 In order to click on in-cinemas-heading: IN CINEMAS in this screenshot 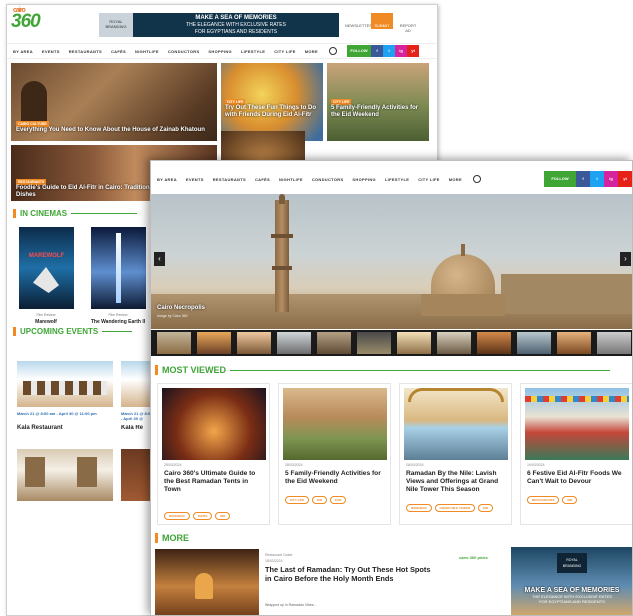, I will do `click(75, 213)`.